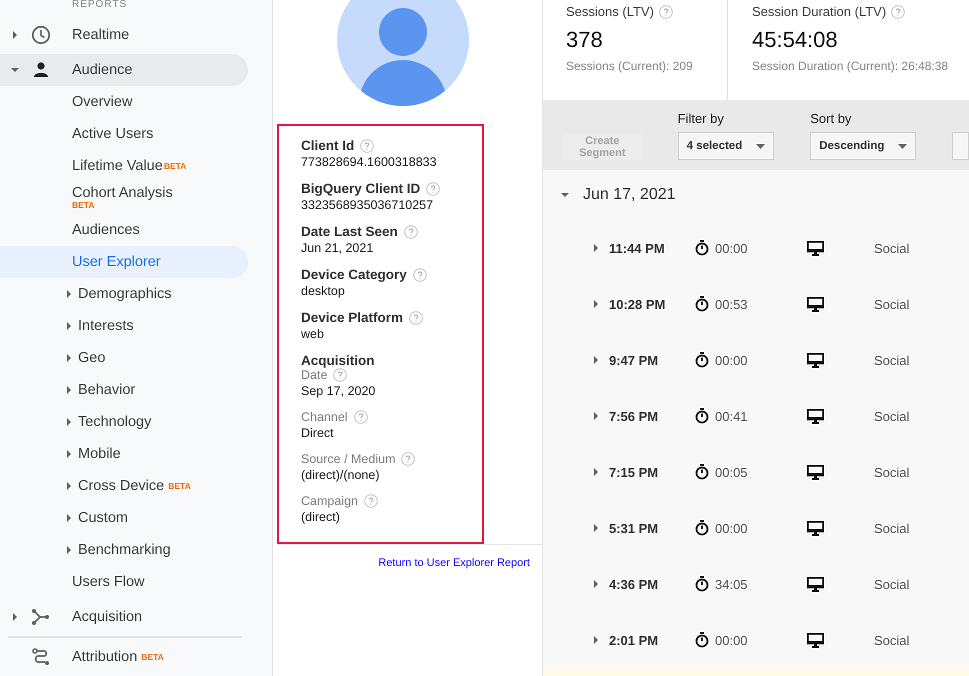  What do you see at coordinates (354, 274) in the screenshot?
I see `field-label: Device Category` at bounding box center [354, 274].